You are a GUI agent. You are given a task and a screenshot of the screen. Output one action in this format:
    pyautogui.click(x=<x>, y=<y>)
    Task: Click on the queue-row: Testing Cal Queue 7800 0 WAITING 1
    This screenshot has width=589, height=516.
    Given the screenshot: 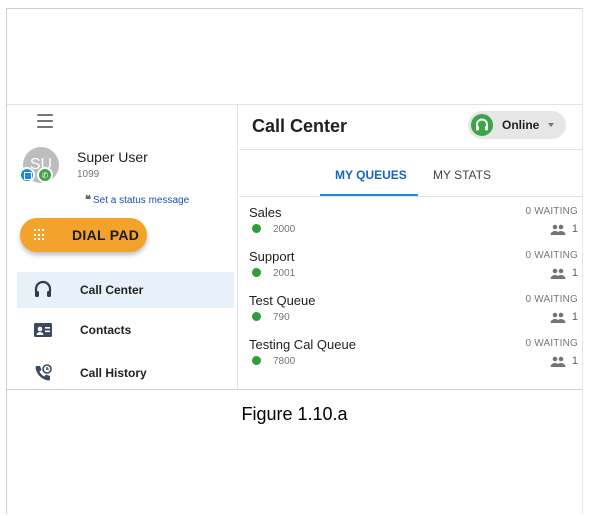 What is the action you would take?
    pyautogui.click(x=410, y=359)
    